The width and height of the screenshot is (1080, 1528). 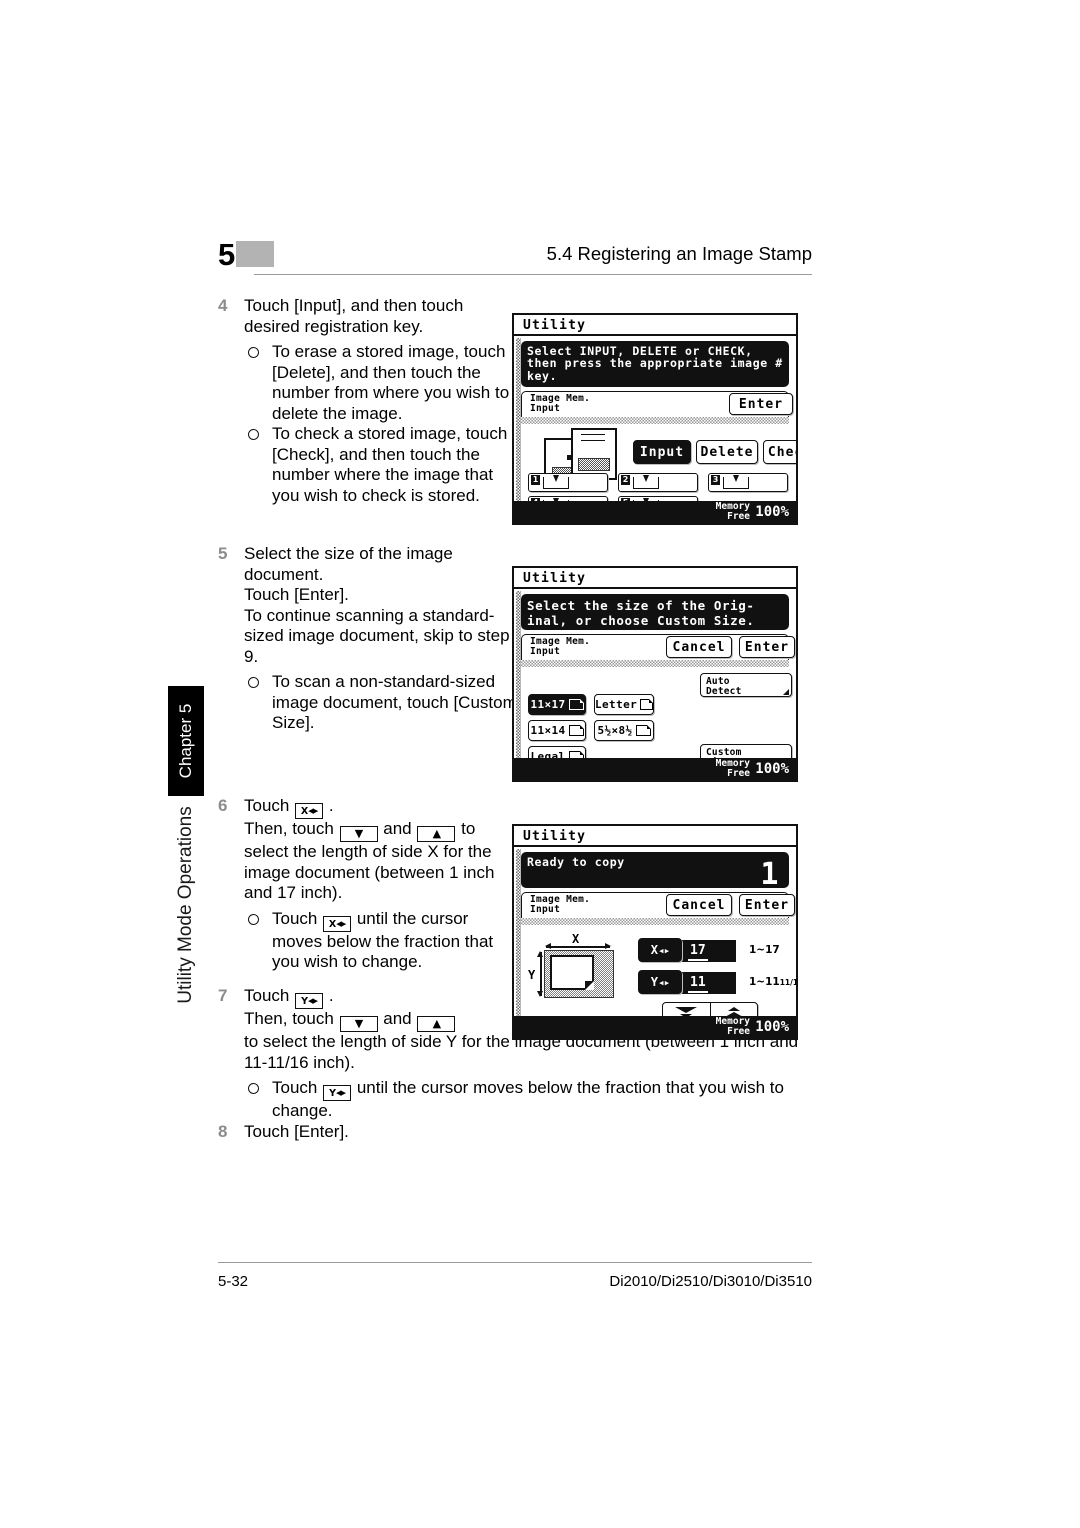 I want to click on lcd2-size-letter-button: Letter, so click(x=624, y=704).